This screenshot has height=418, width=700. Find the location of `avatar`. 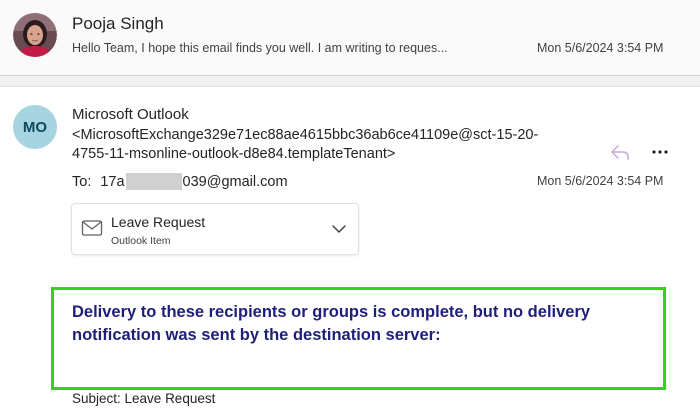

avatar is located at coordinates (35, 35).